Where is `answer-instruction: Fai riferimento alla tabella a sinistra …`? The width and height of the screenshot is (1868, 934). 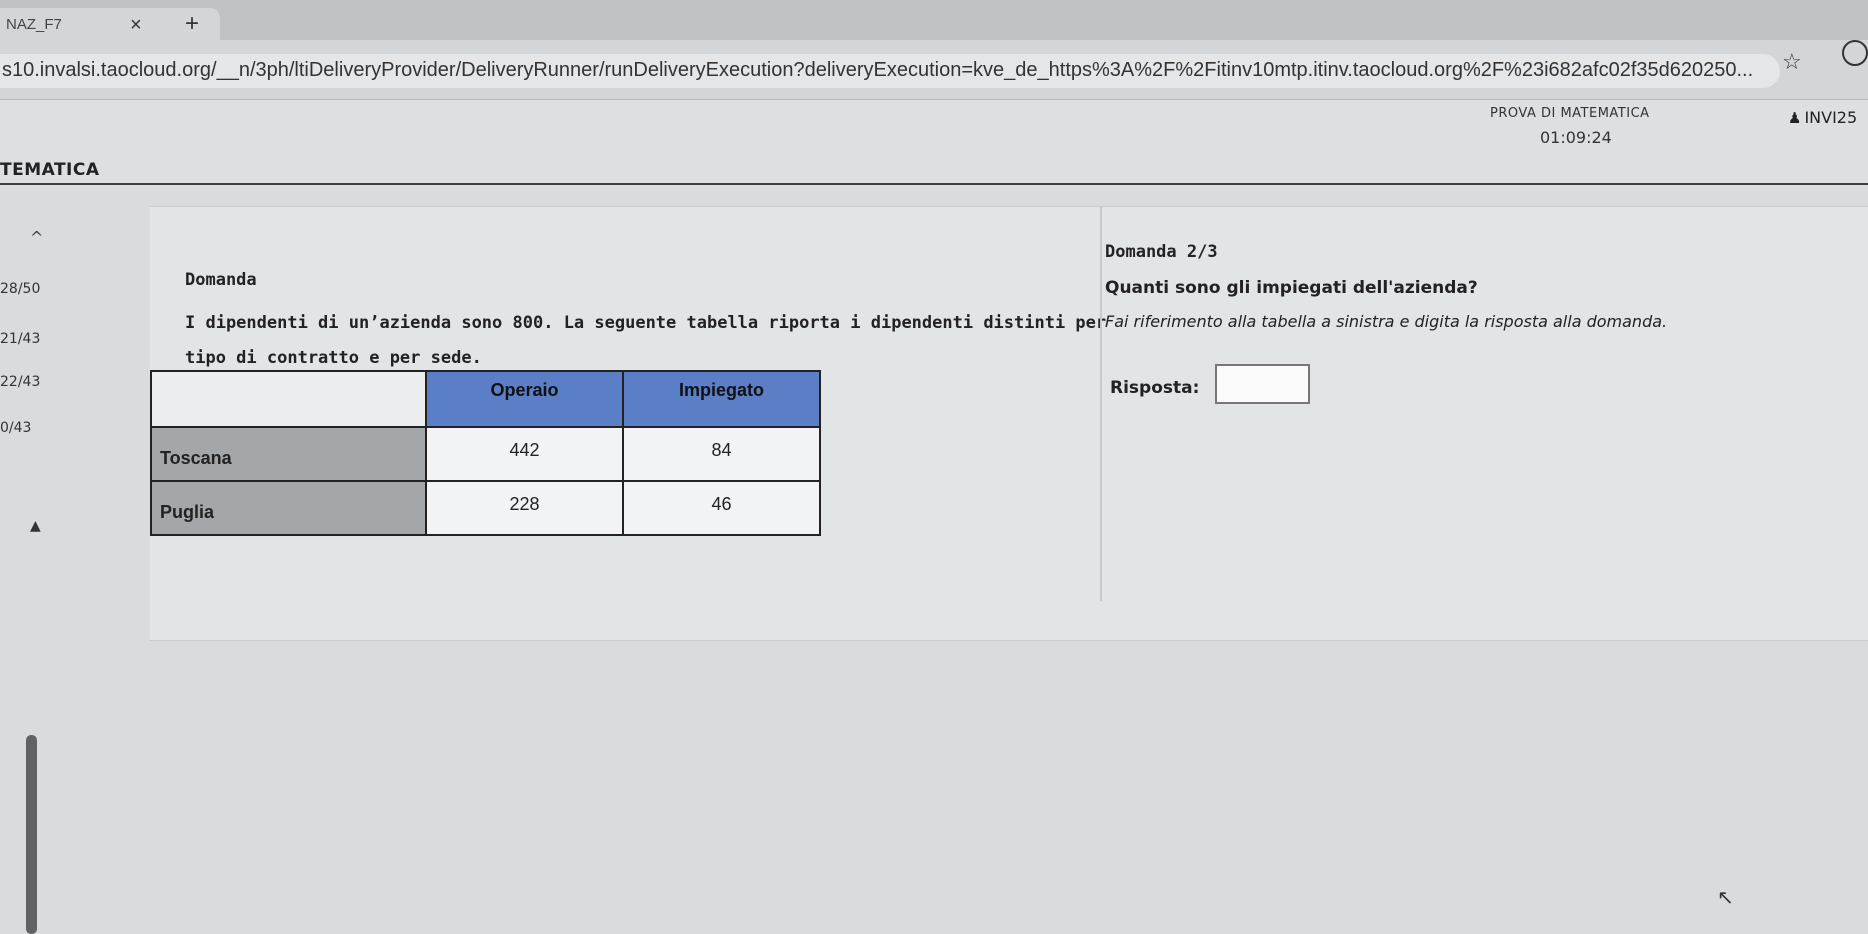 answer-instruction: Fai riferimento alla tabella a sinistra … is located at coordinates (1386, 321).